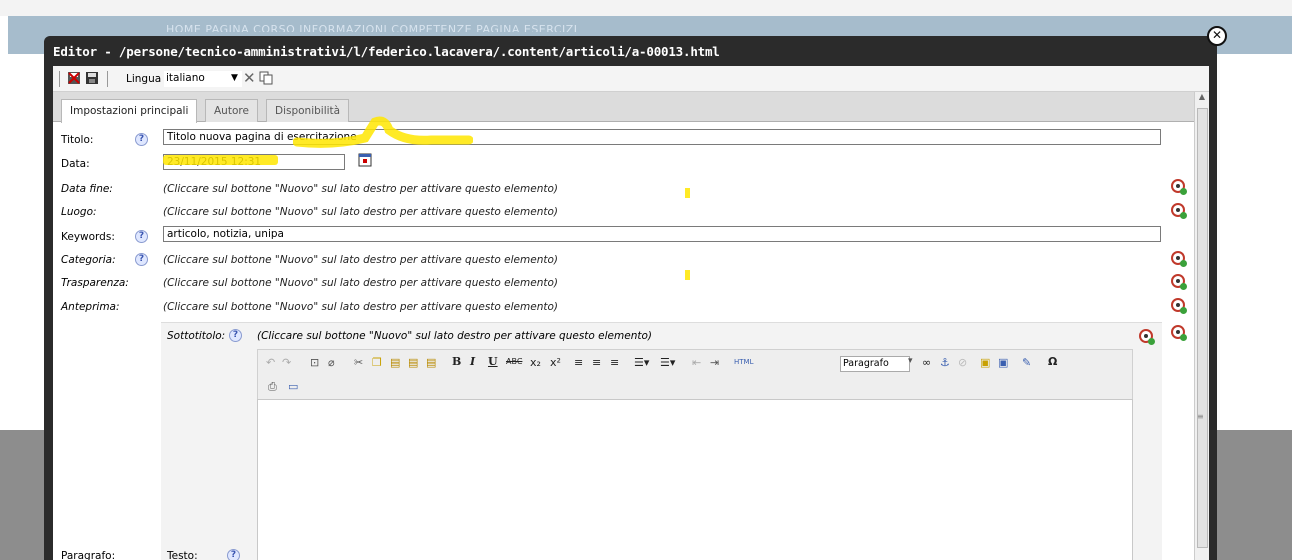  What do you see at coordinates (234, 78) in the screenshot?
I see `chevron-down-icon: ▼` at bounding box center [234, 78].